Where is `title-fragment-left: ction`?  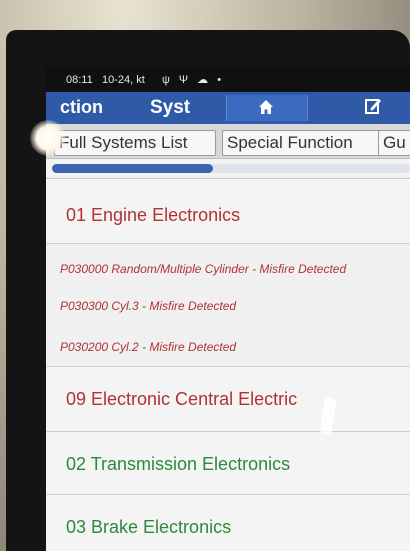
title-fragment-left: ction is located at coordinates (81, 107).